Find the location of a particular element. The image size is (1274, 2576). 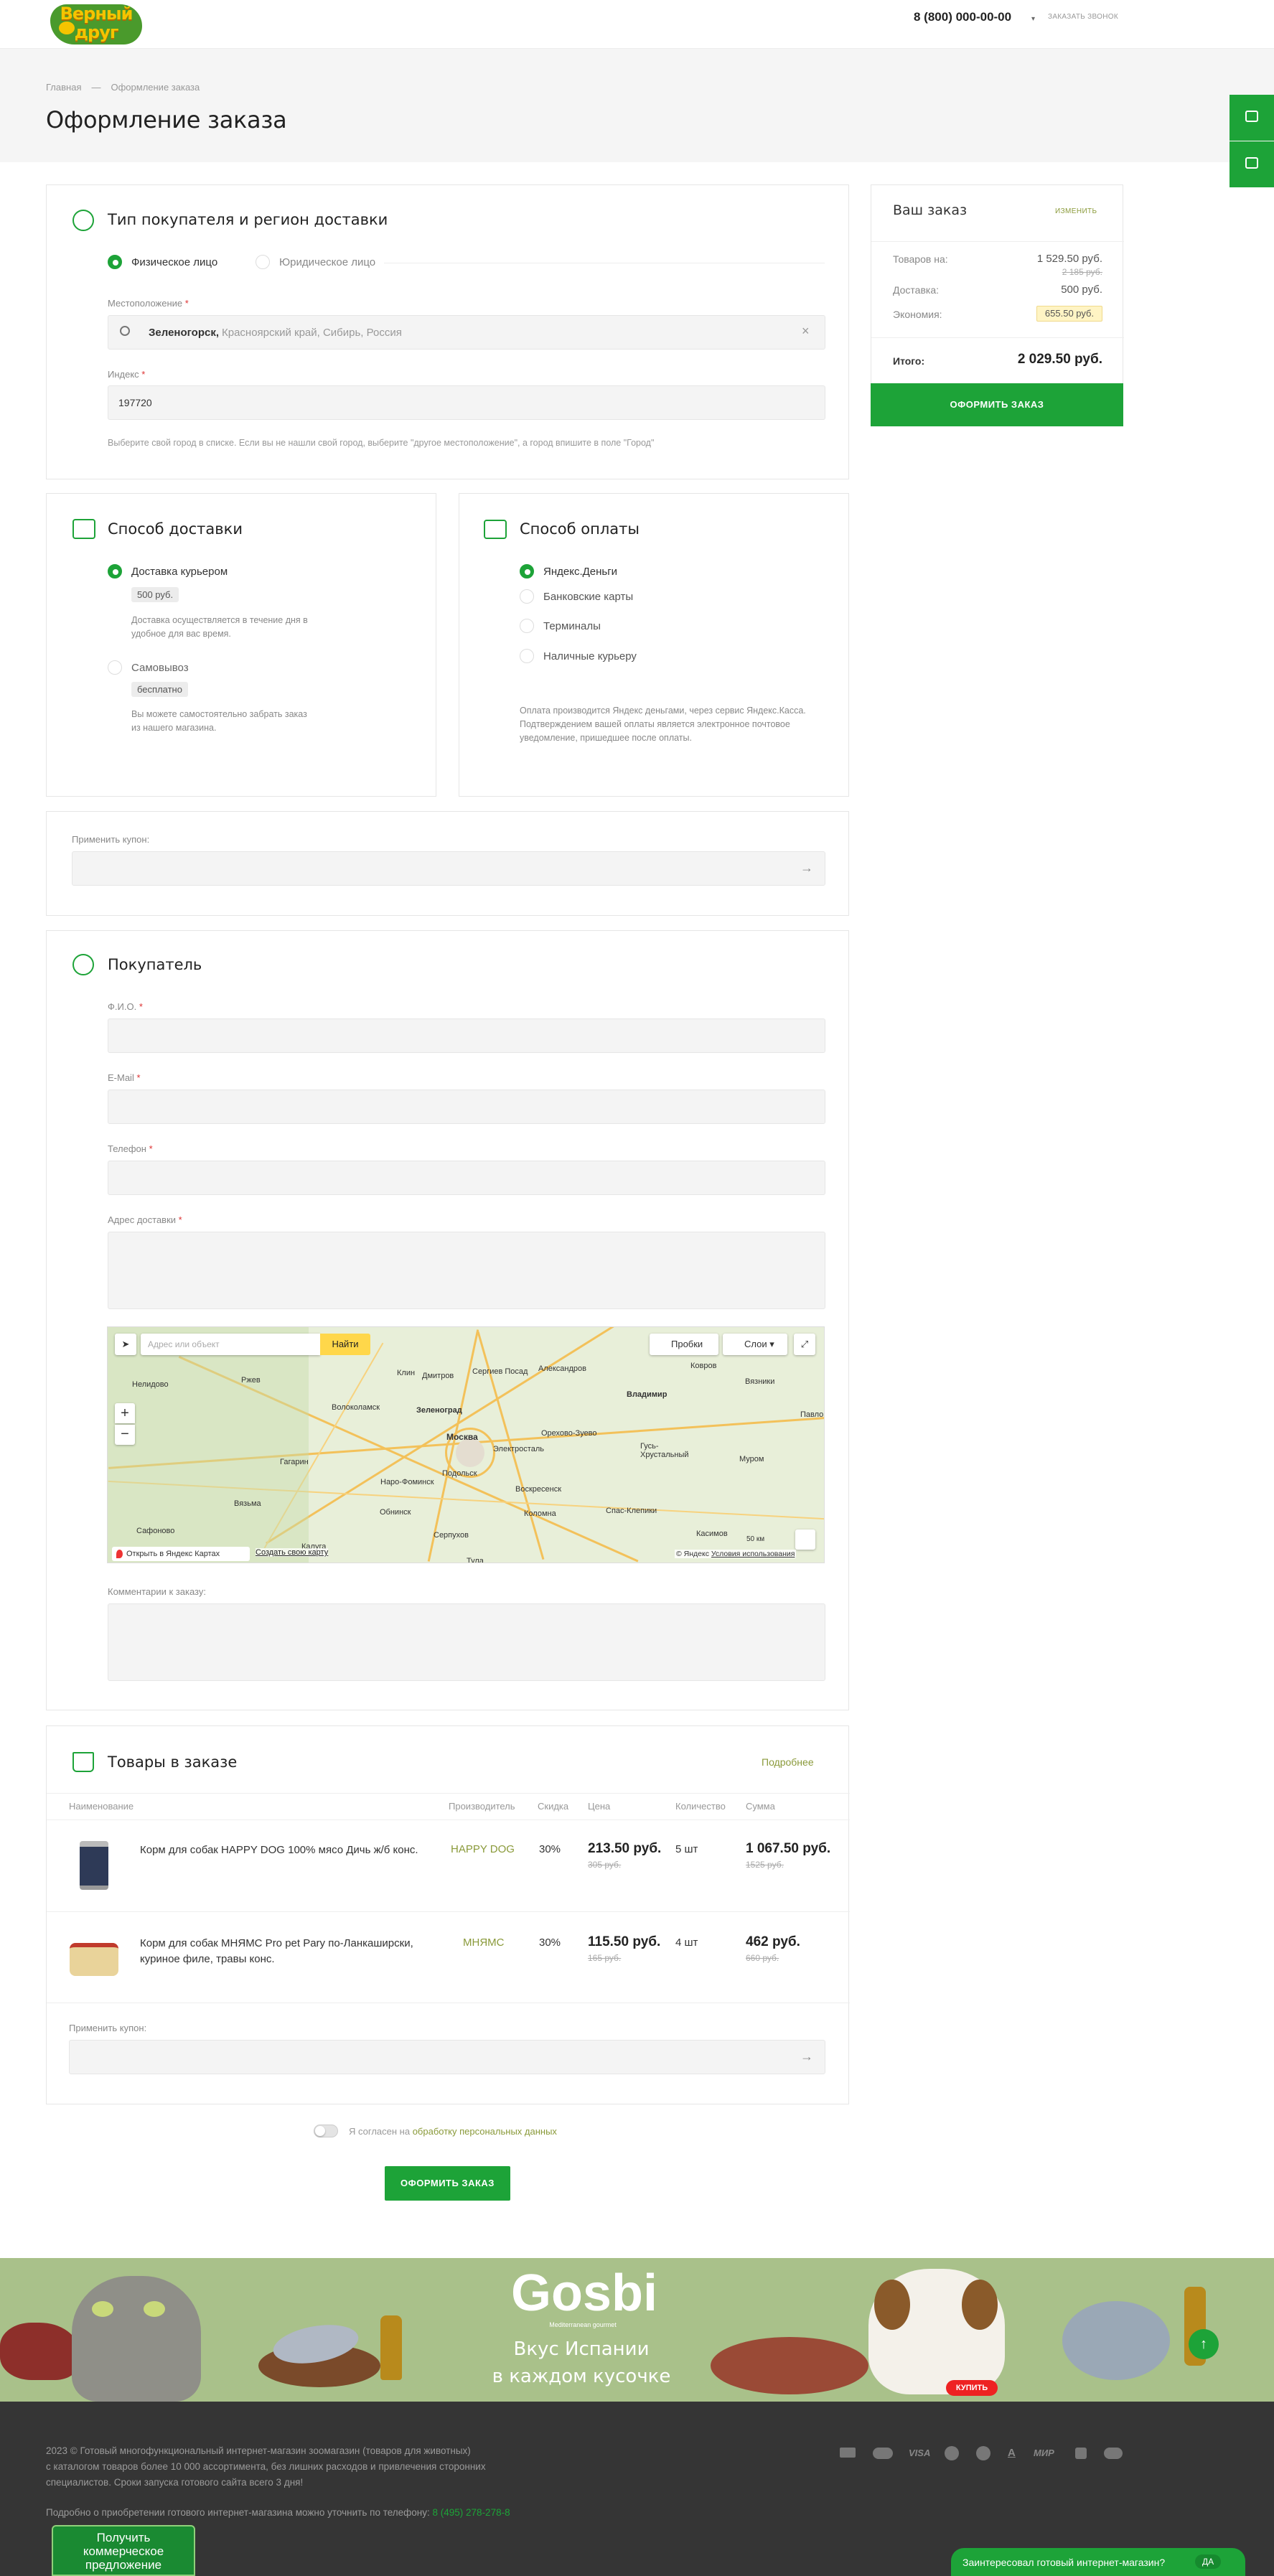

product-brand: MHЯMC is located at coordinates (484, 1942).